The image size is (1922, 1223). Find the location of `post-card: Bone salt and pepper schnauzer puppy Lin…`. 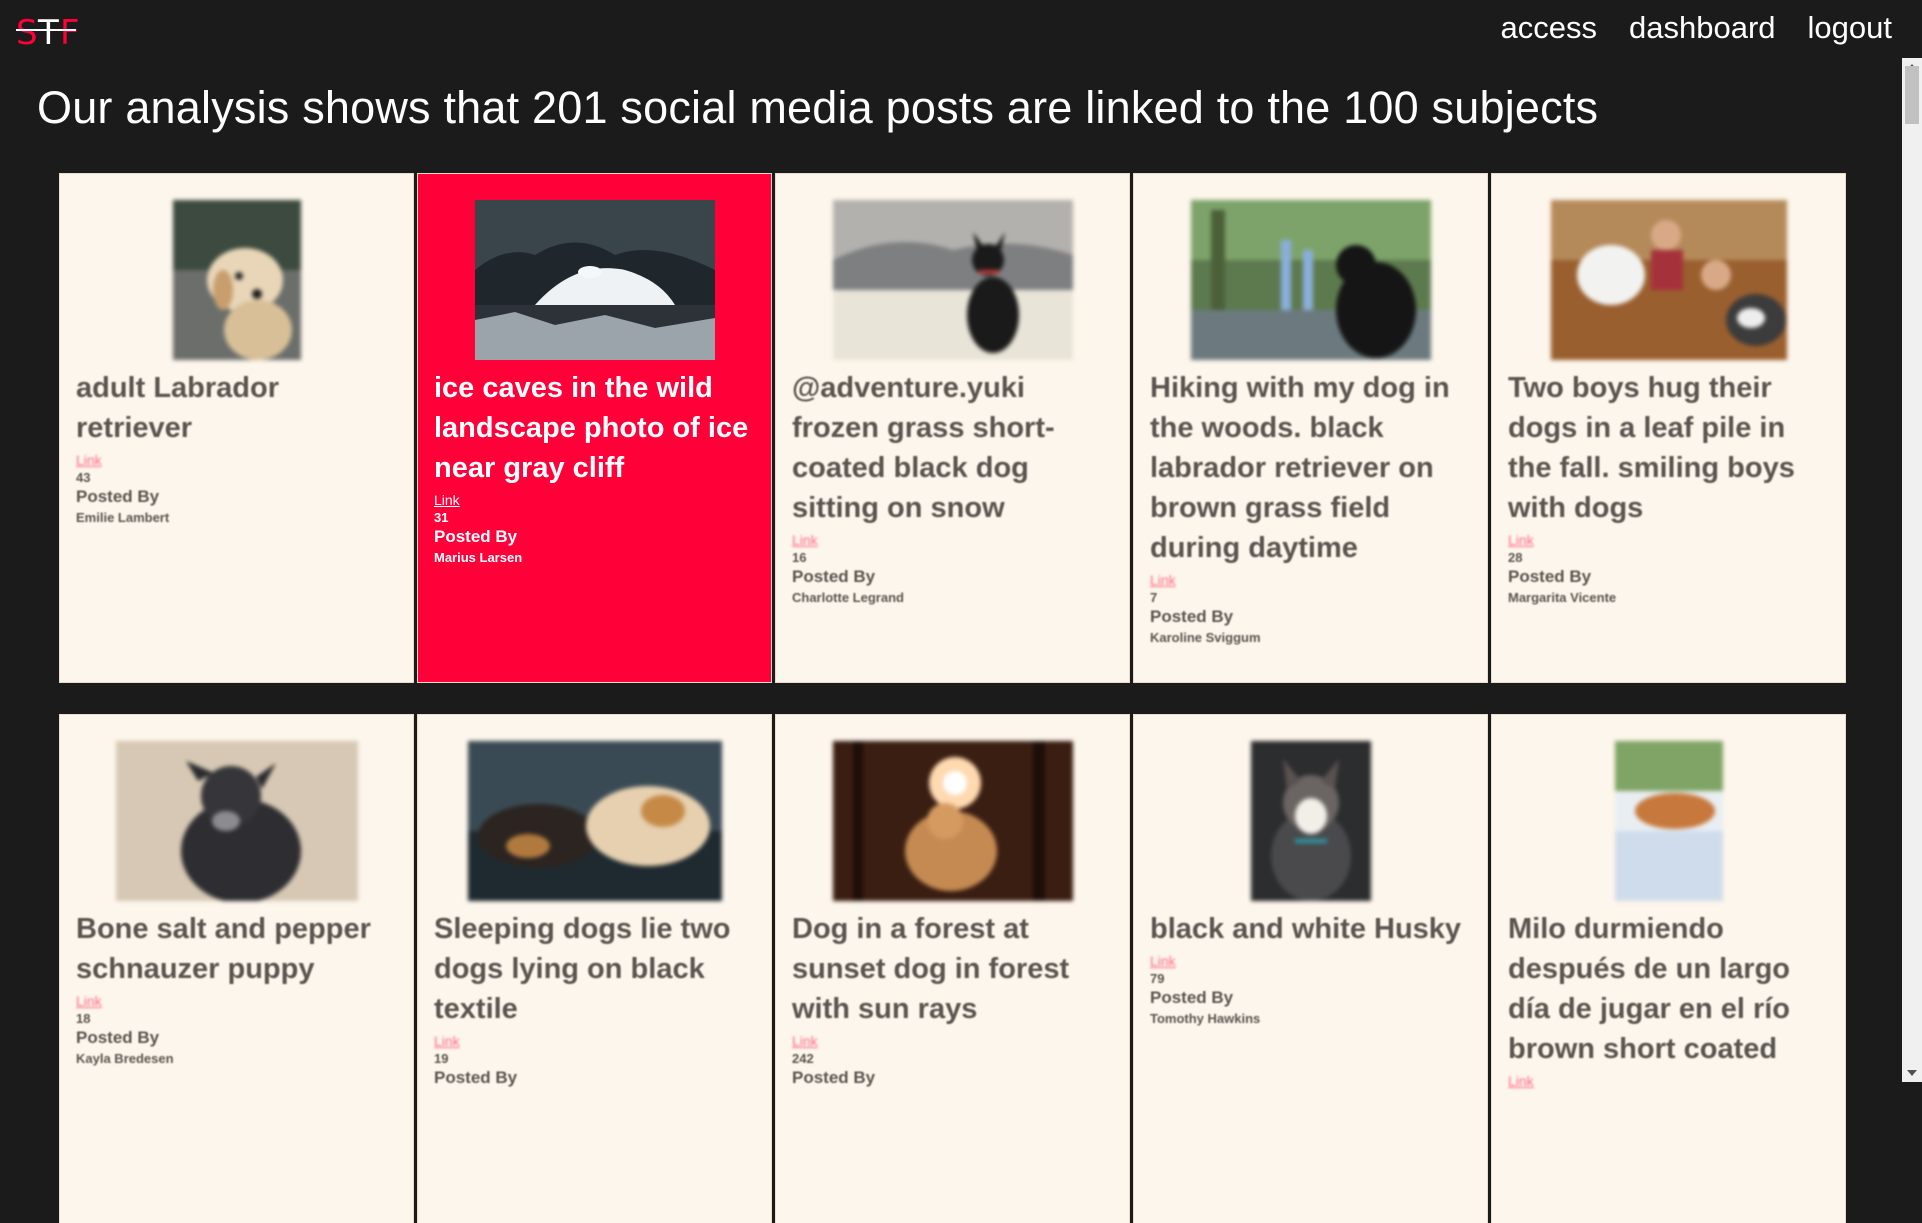

post-card: Bone salt and pepper schnauzer puppy Lin… is located at coordinates (236, 969).